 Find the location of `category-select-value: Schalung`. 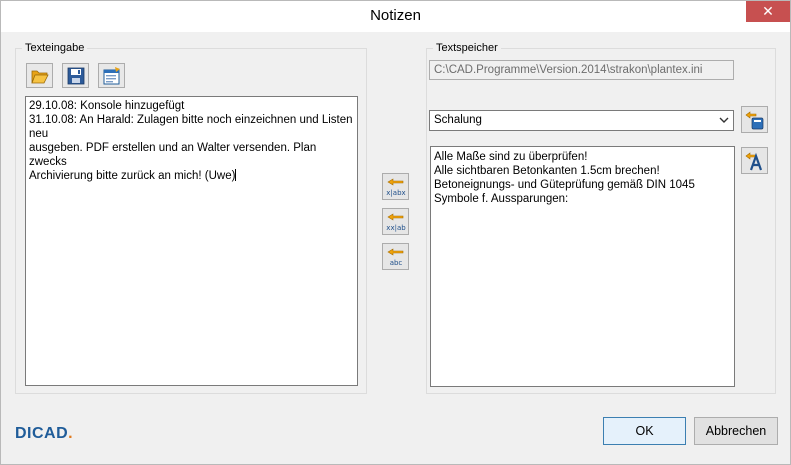

category-select-value: Schalung is located at coordinates (458, 120).